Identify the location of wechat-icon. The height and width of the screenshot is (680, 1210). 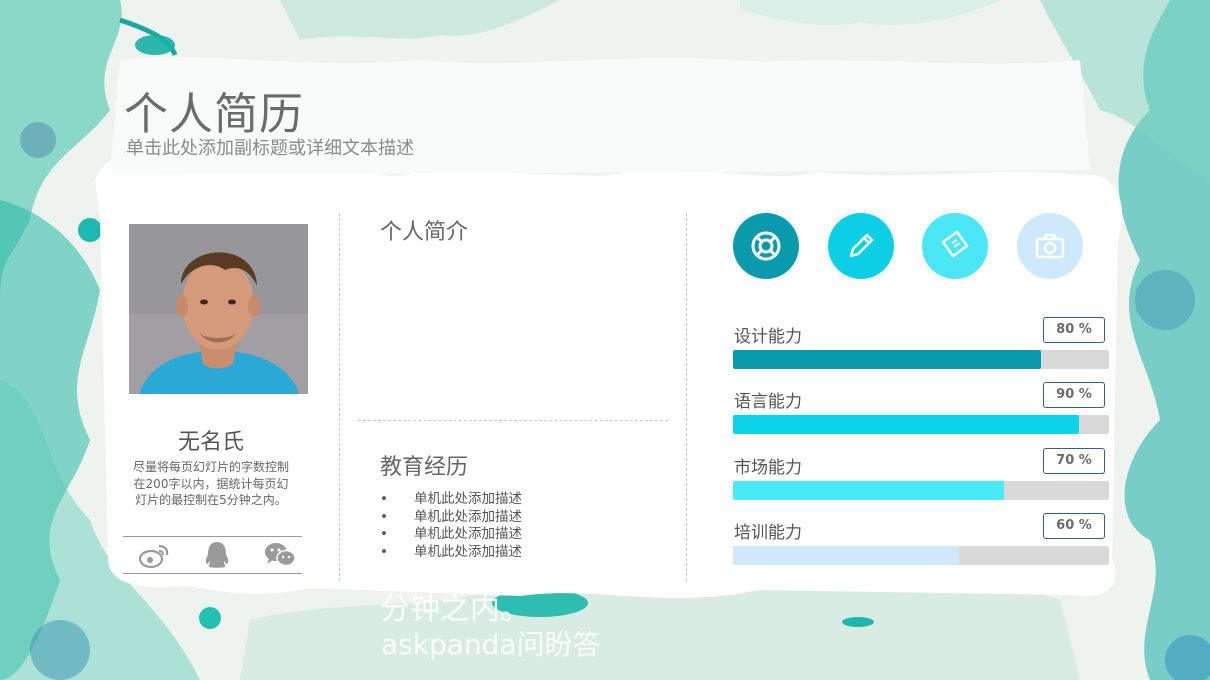
(280, 555).